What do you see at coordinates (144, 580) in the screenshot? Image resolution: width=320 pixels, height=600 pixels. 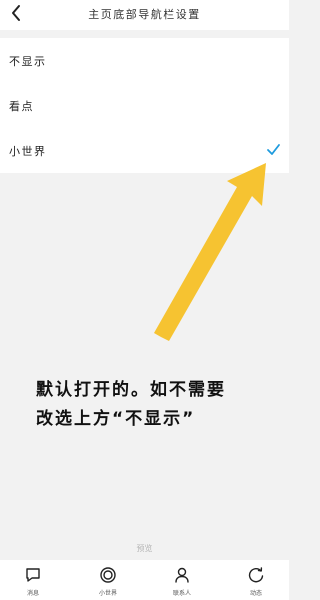 I see `bottom-tab-bar: 消息 小世界 联系人 动态` at bounding box center [144, 580].